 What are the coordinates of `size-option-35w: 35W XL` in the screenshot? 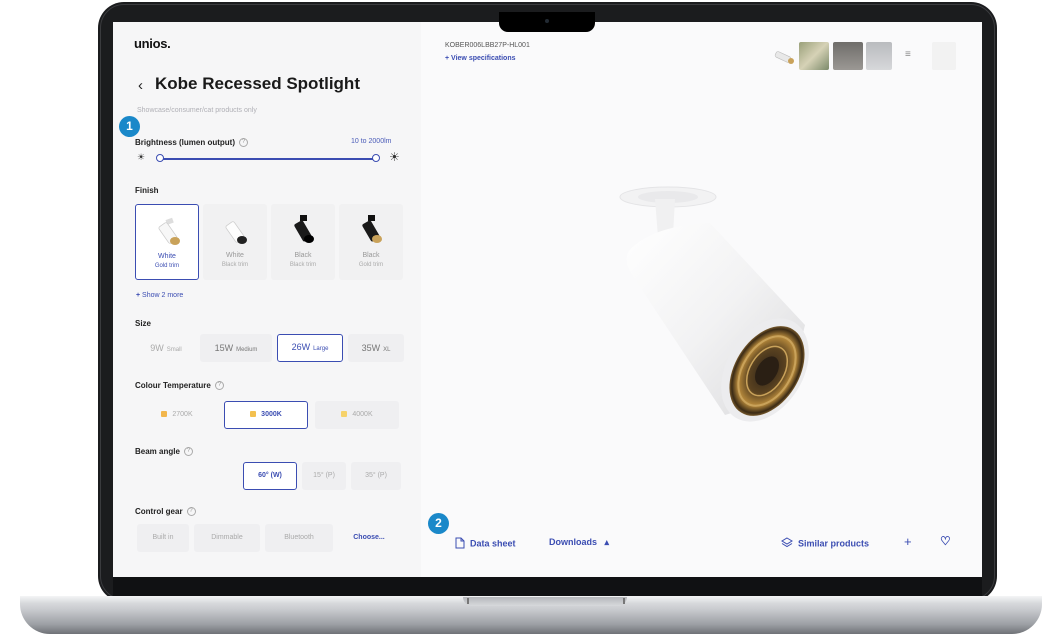 It's located at (376, 348).